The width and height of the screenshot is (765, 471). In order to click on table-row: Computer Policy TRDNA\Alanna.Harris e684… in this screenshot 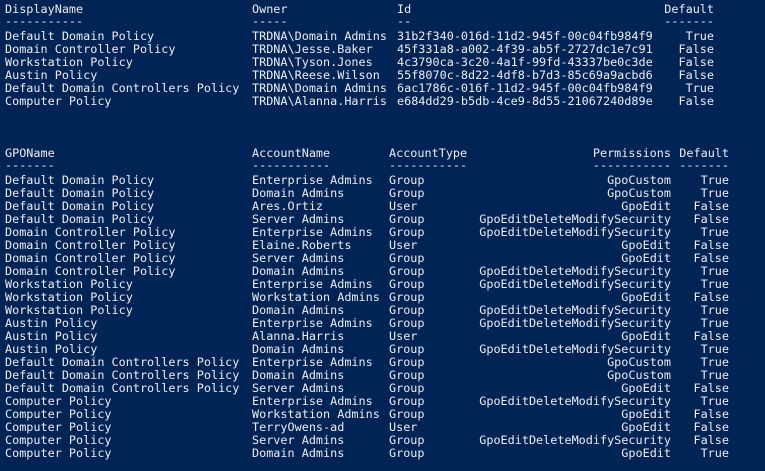, I will do `click(382, 101)`.